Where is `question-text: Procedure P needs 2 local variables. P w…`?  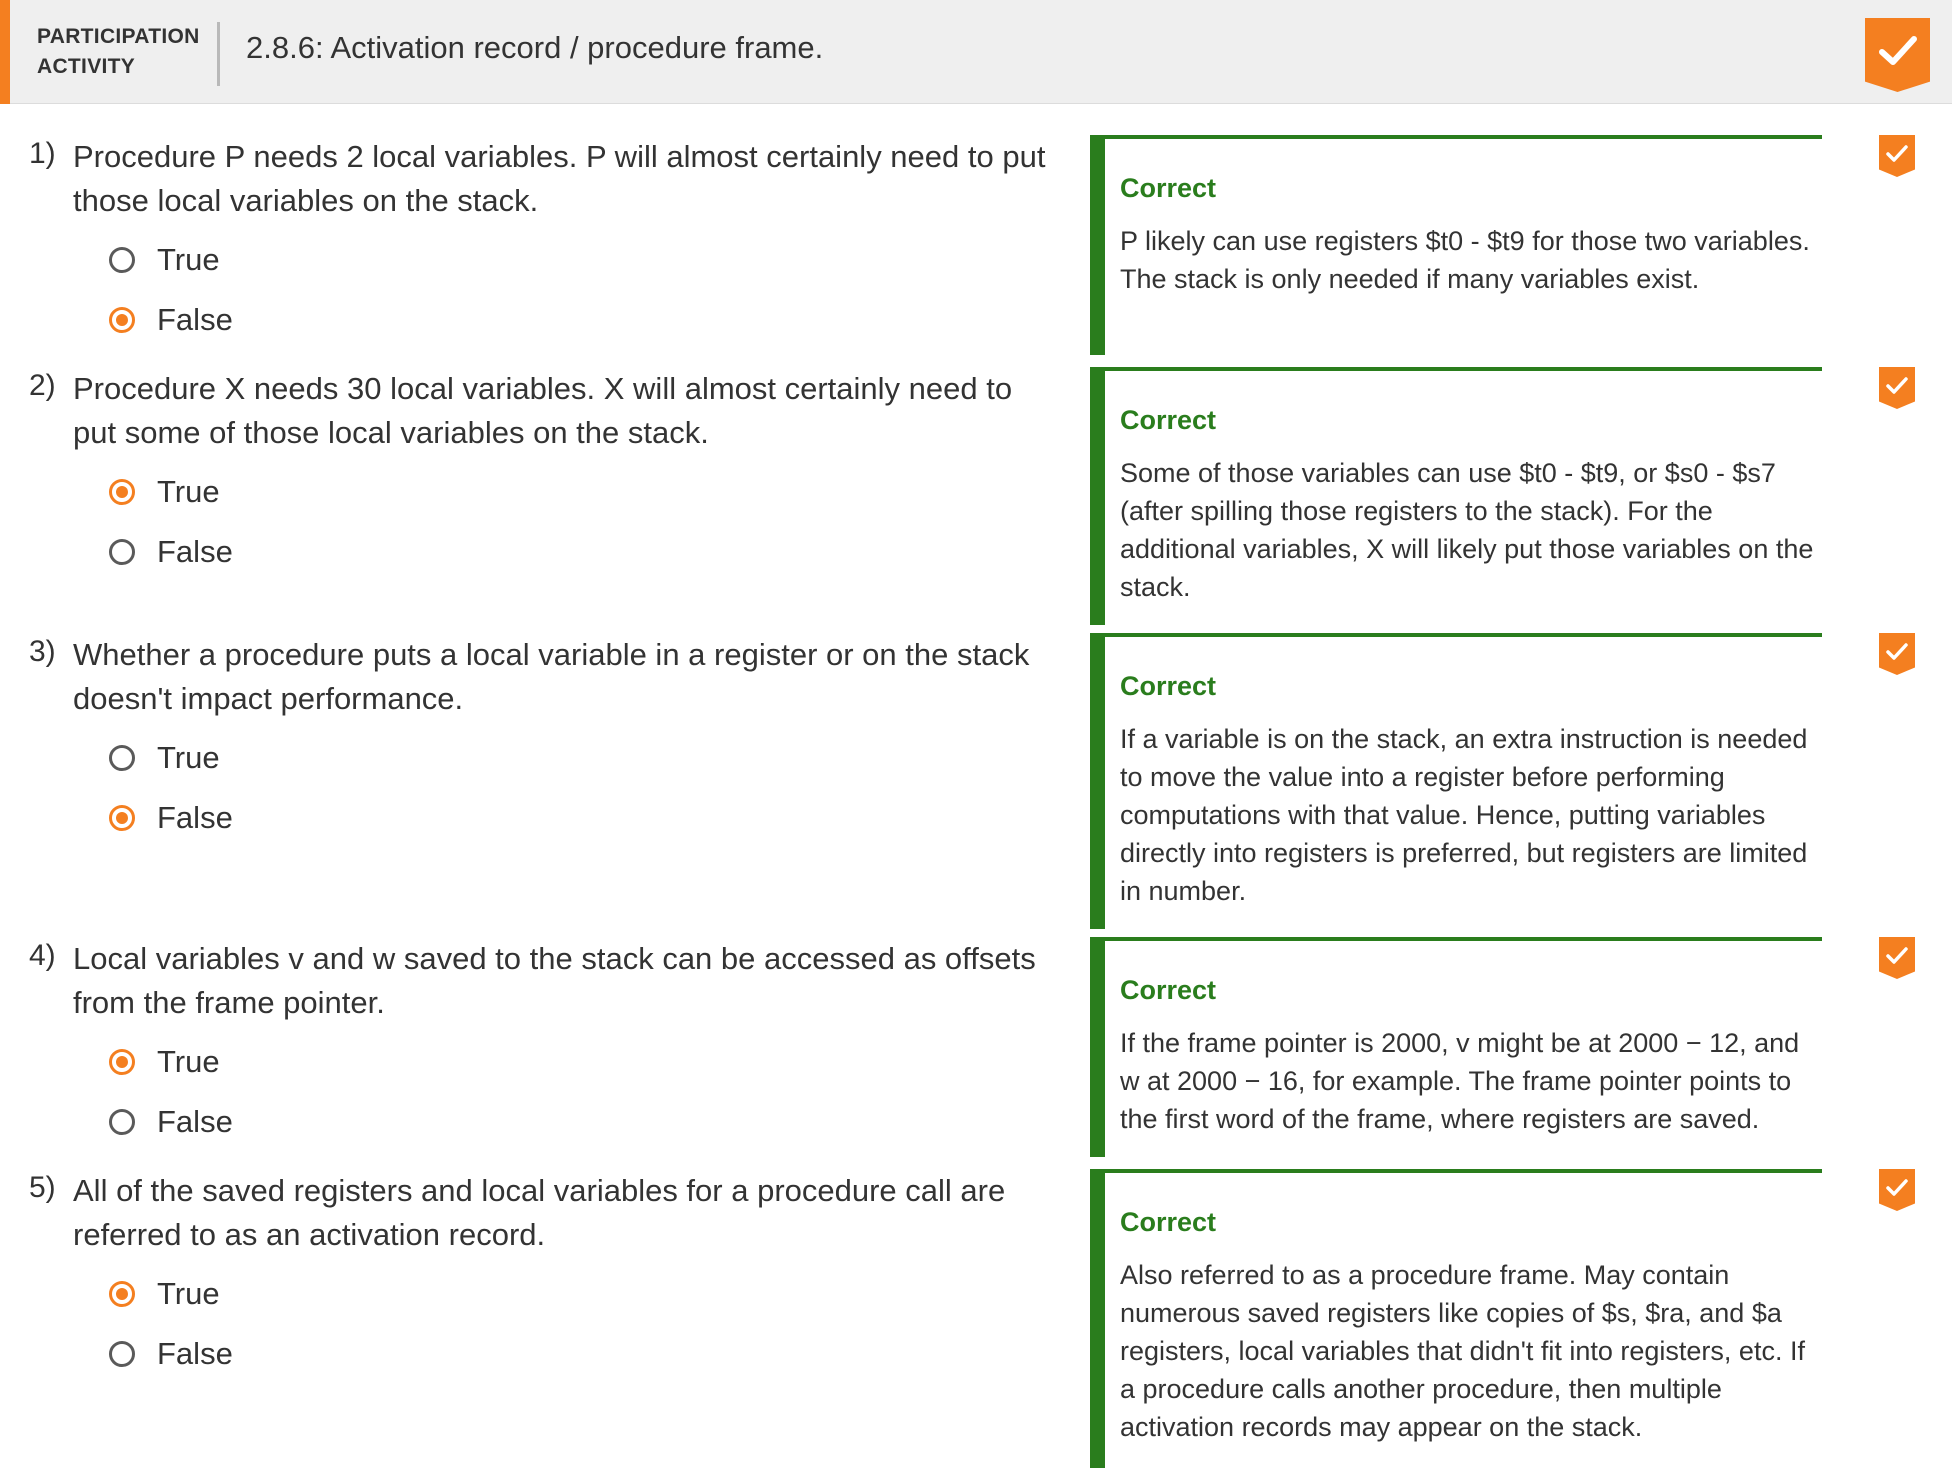 question-text: Procedure P needs 2 local variables. P w… is located at coordinates (559, 178).